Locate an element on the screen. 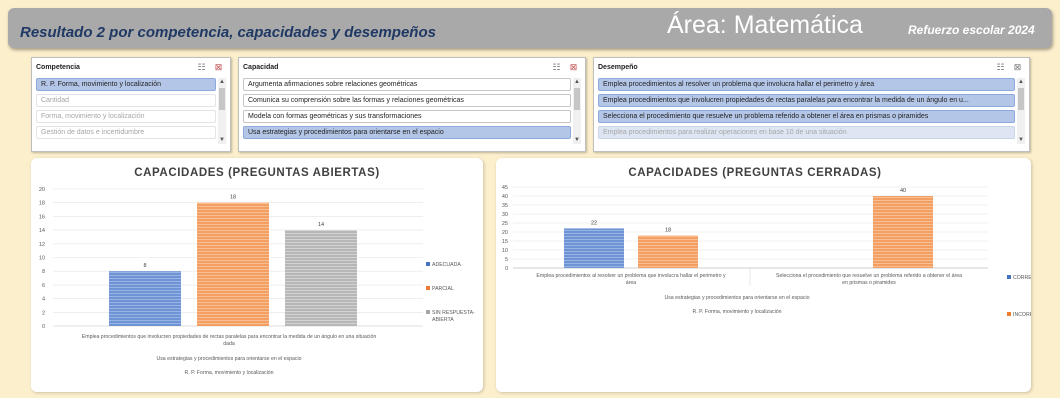 The image size is (1060, 398). y-tick-label: 12 is located at coordinates (42, 245).